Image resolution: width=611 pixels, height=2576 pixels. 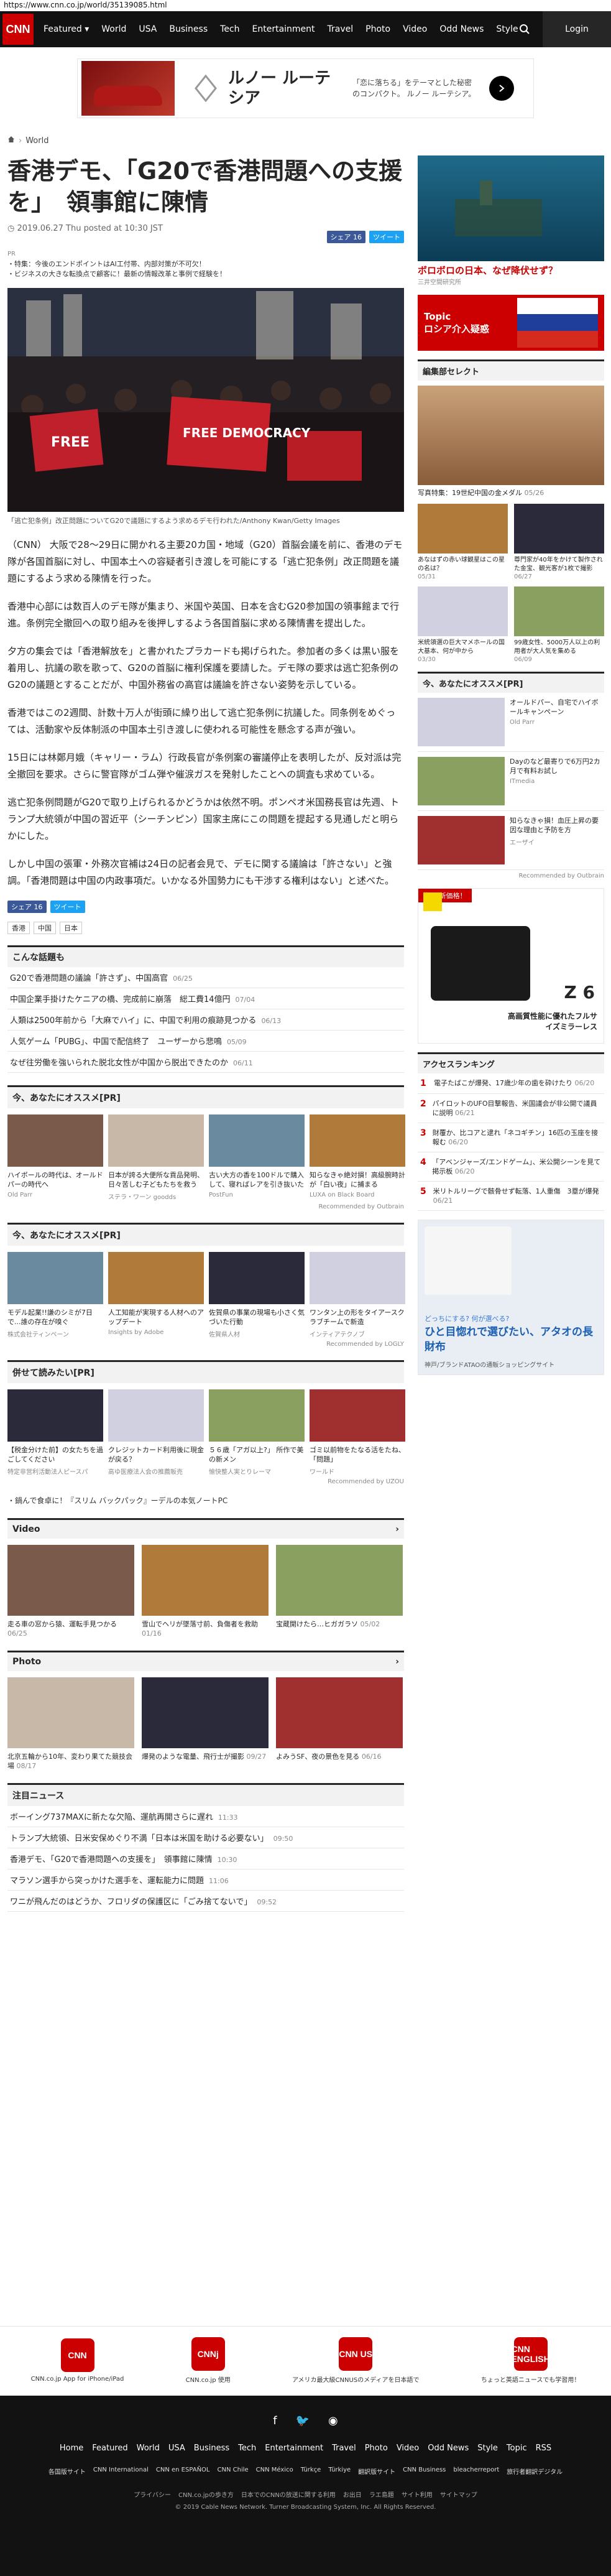 What do you see at coordinates (205, 1859) in the screenshot?
I see `attention-item: 香港デモ、「G20で香港問題への支援を」 領事館に陳情 10:30` at bounding box center [205, 1859].